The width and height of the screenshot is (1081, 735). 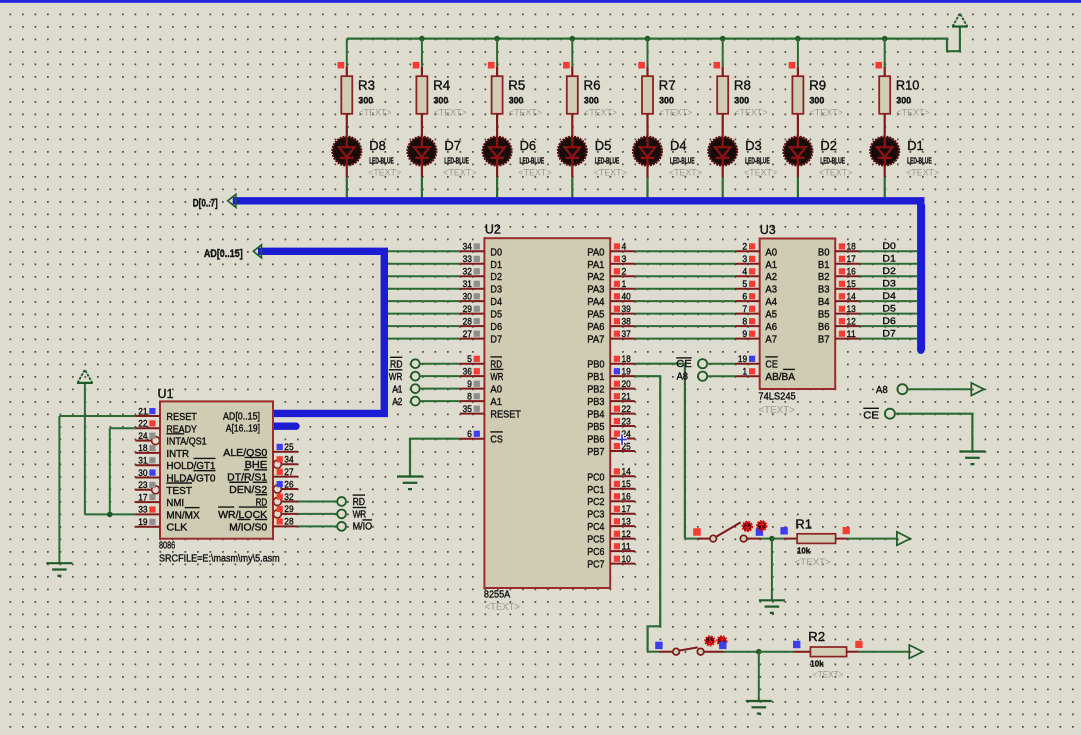 What do you see at coordinates (771, 327) in the screenshot?
I see `svg-text: A6` at bounding box center [771, 327].